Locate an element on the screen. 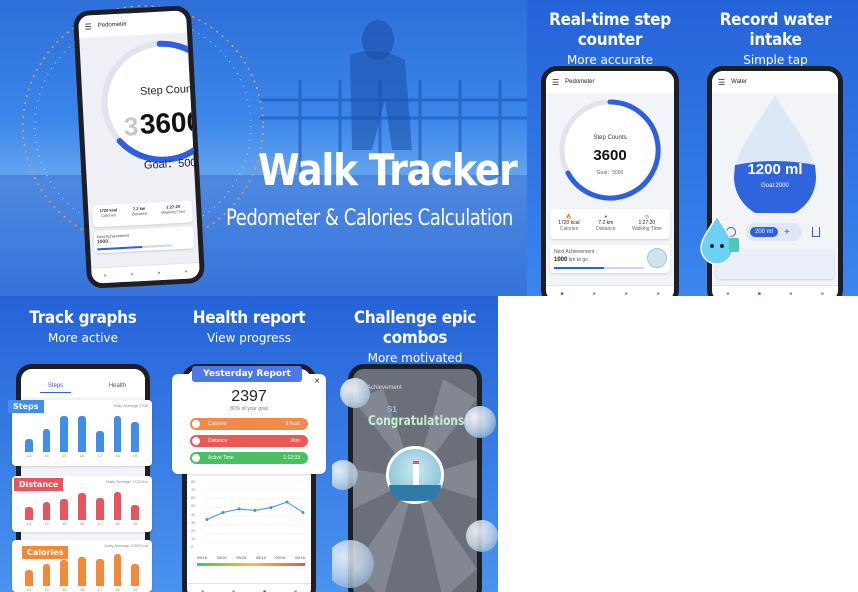 This screenshot has height=592, width=858. report-row-value: 1:12:33 is located at coordinates (291, 458).